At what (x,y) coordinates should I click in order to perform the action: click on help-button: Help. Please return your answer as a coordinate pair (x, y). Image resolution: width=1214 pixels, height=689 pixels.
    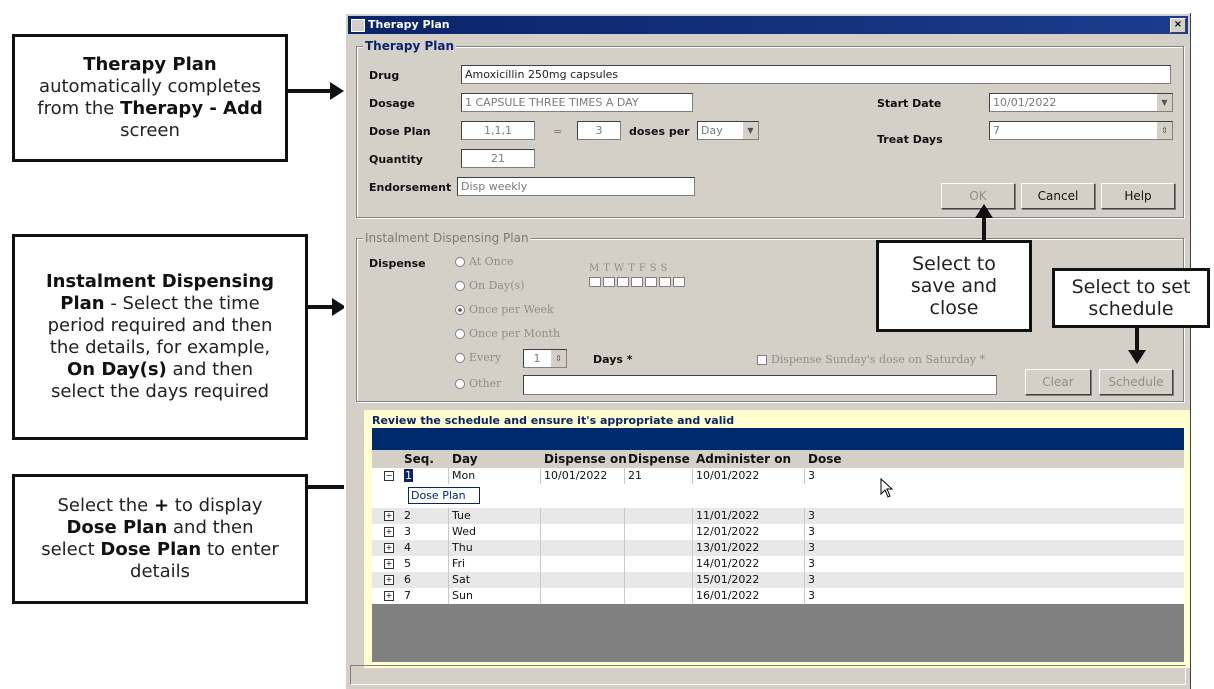
    Looking at the image, I should click on (1138, 196).